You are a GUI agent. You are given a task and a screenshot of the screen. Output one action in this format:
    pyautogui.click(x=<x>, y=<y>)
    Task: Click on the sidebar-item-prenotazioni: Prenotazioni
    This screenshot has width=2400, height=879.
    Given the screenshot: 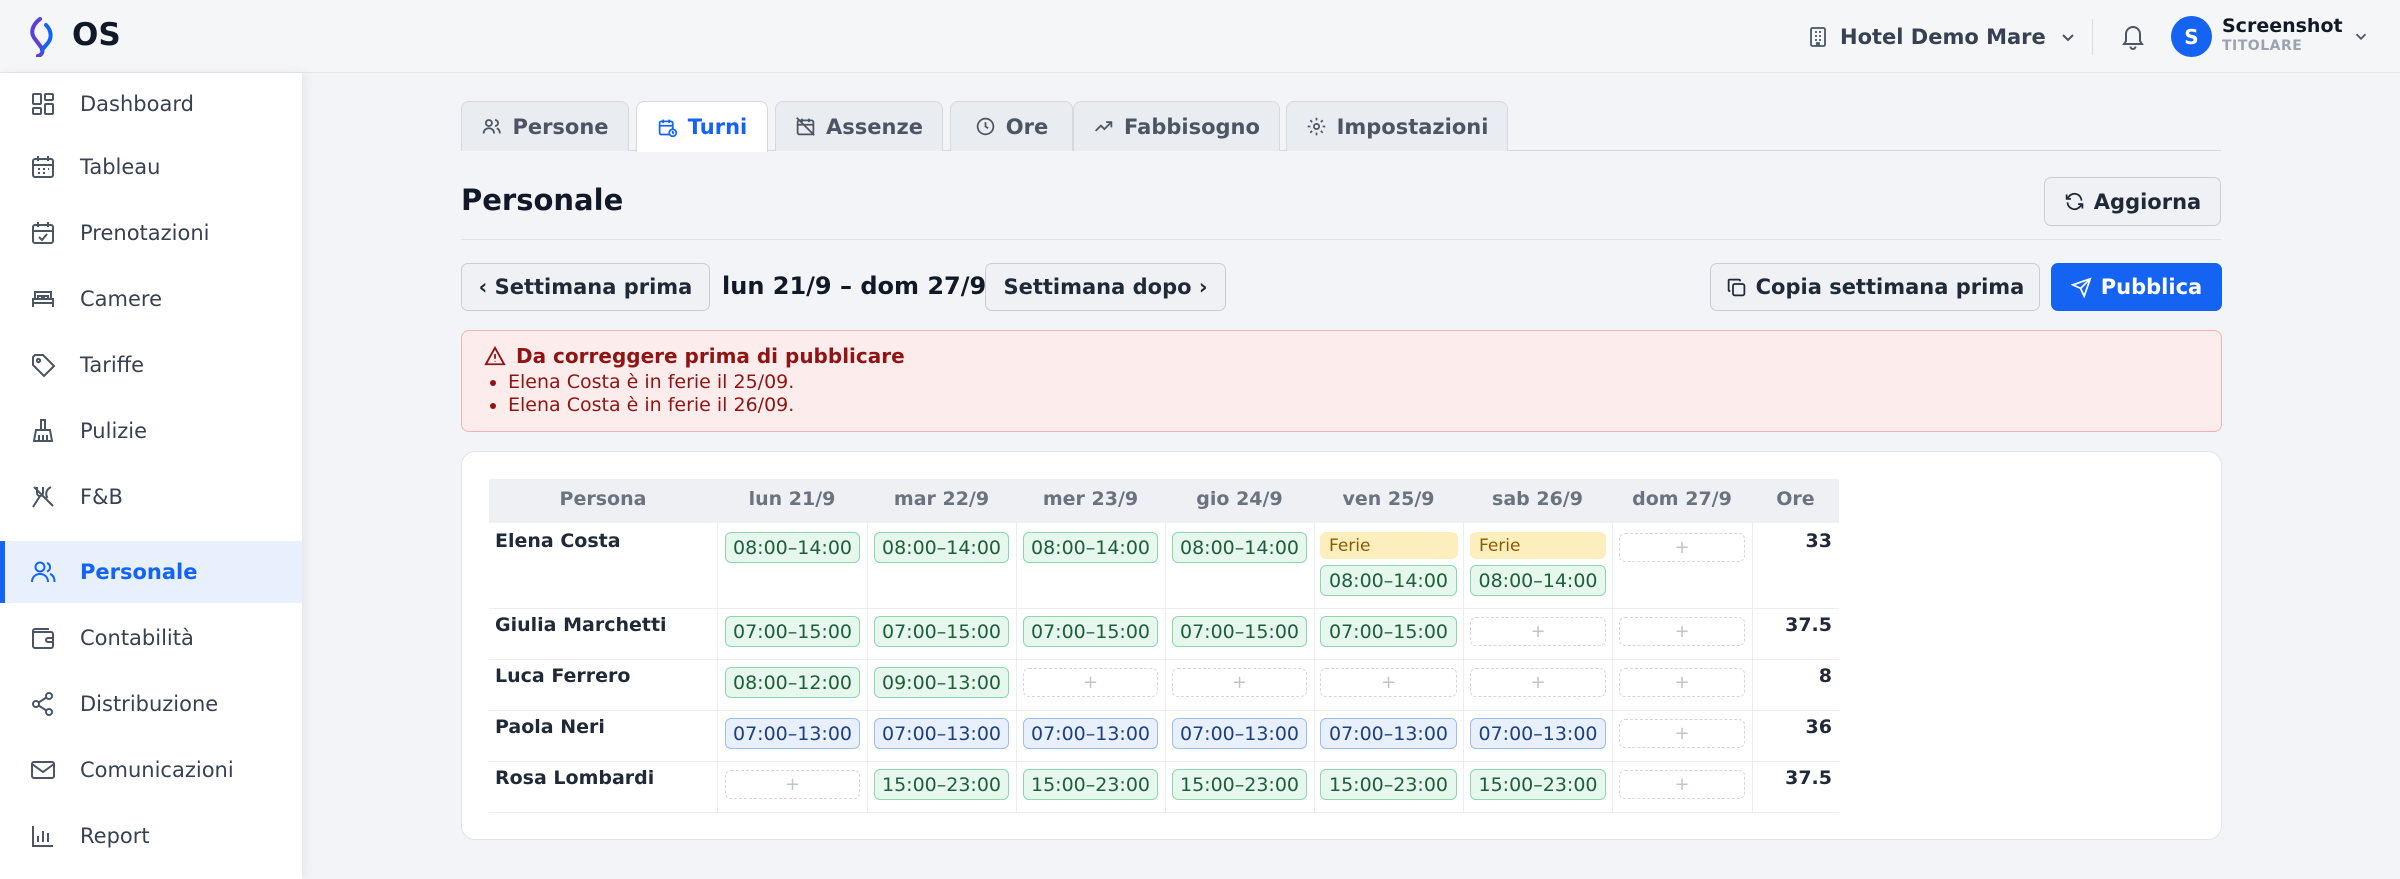 What is the action you would take?
    pyautogui.click(x=151, y=233)
    